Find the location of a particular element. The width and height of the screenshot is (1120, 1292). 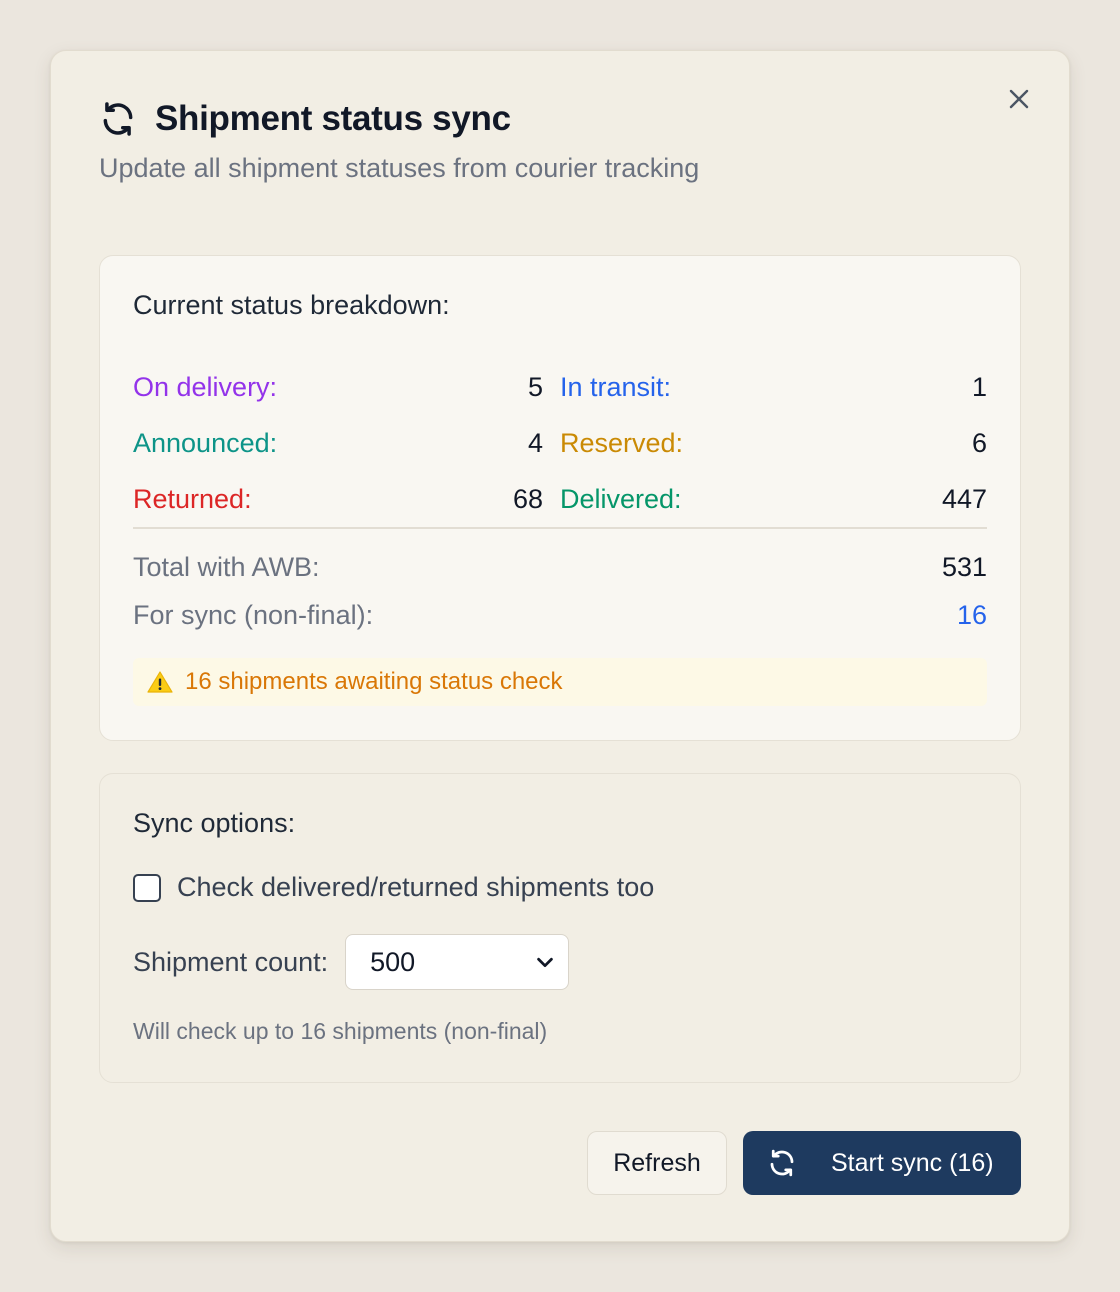

refresh-button-label: Refresh is located at coordinates (657, 1162).